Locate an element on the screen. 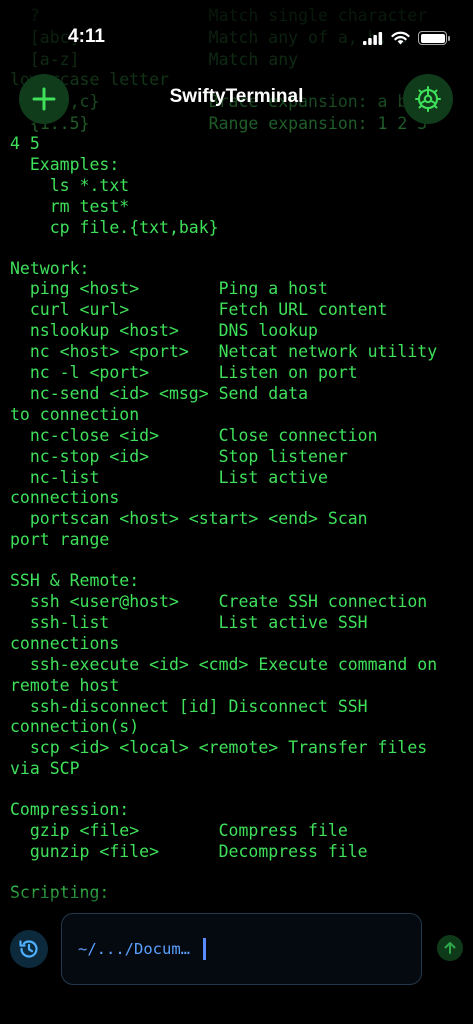 This screenshot has width=473, height=1024. terminal-line: cp file.{txt,bak} is located at coordinates (114, 227).